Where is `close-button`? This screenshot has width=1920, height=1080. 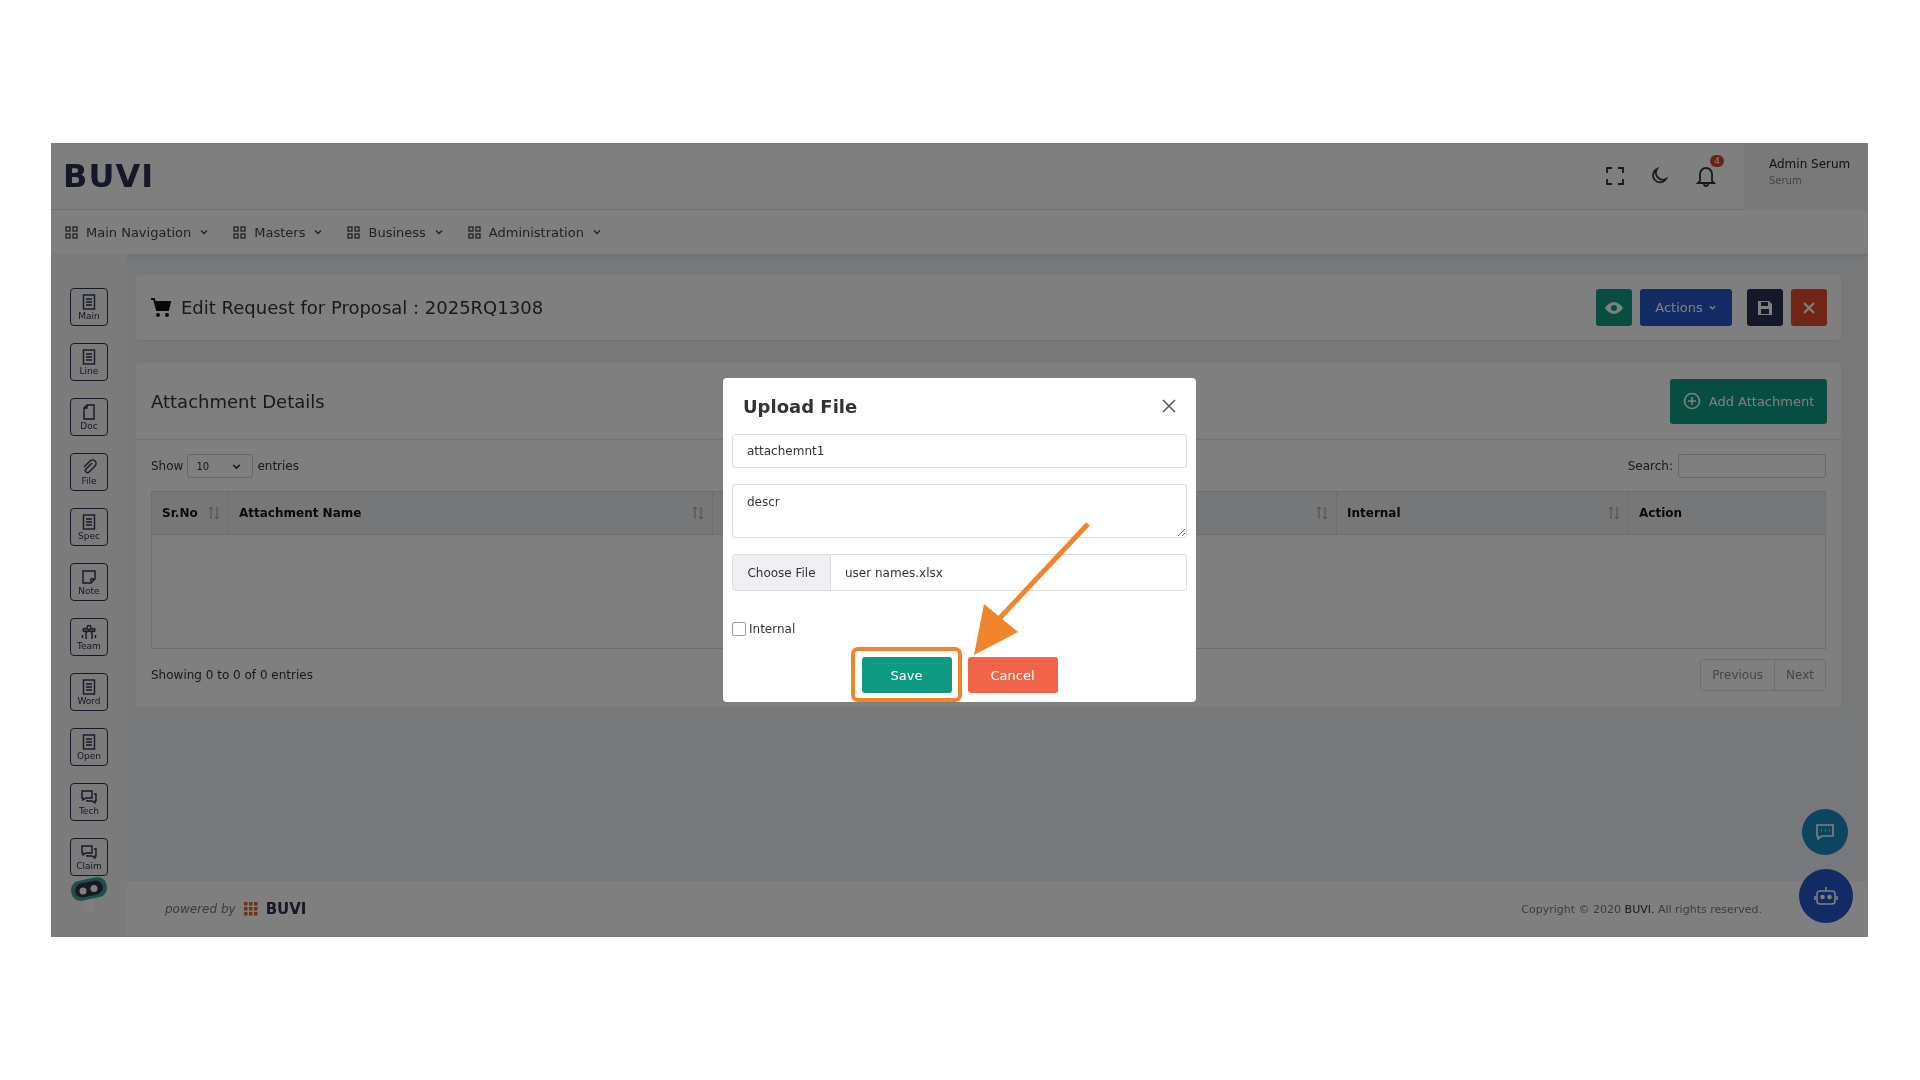 close-button is located at coordinates (1809, 307).